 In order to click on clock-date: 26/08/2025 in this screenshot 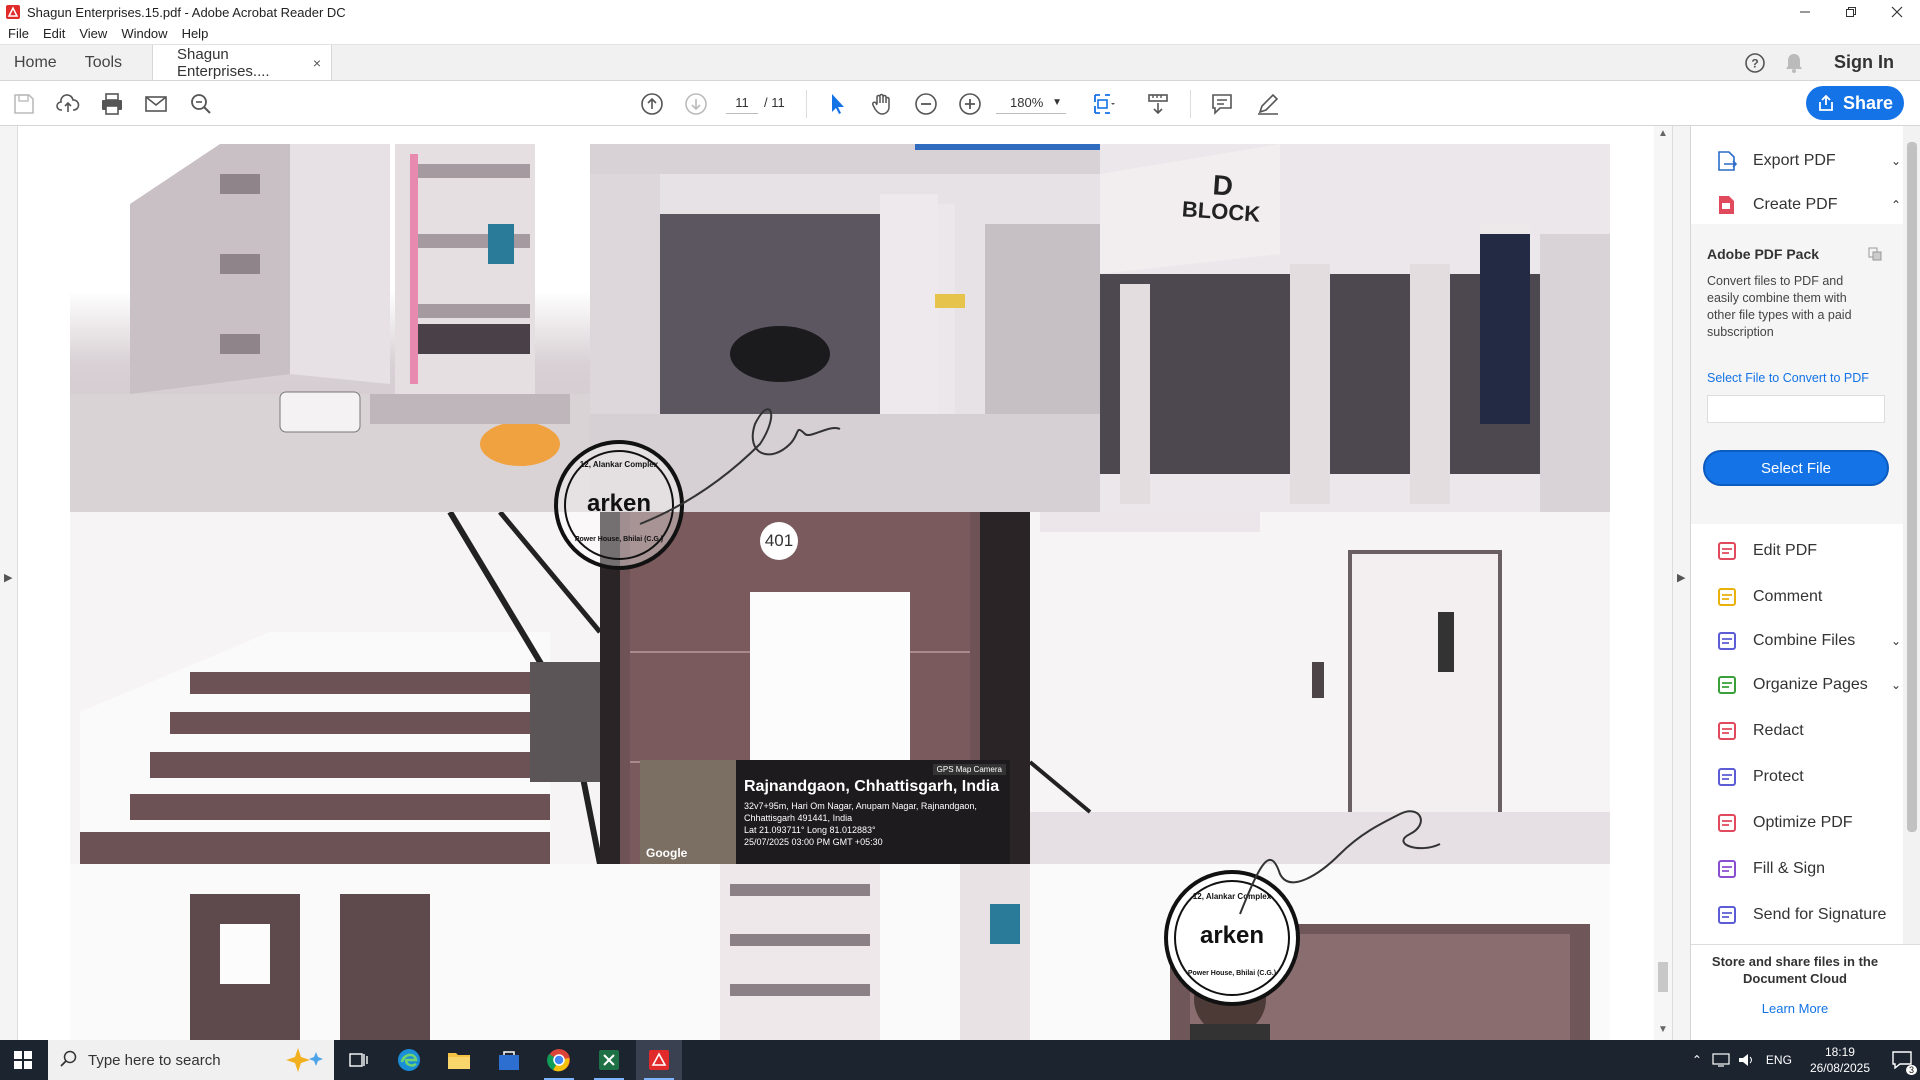, I will do `click(1839, 1068)`.